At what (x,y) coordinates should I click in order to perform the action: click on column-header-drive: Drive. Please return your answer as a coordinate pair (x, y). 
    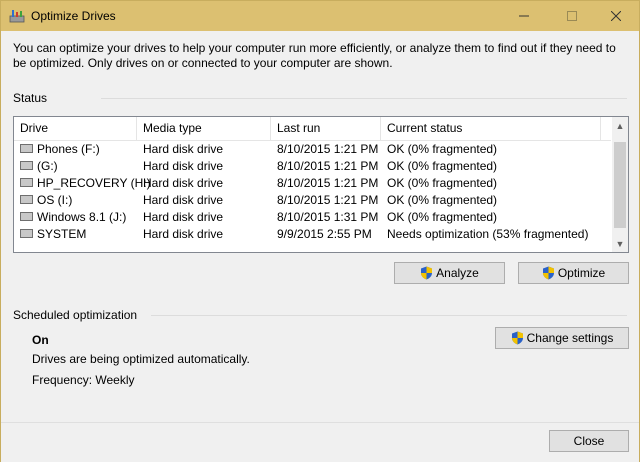
    Looking at the image, I should click on (75, 128).